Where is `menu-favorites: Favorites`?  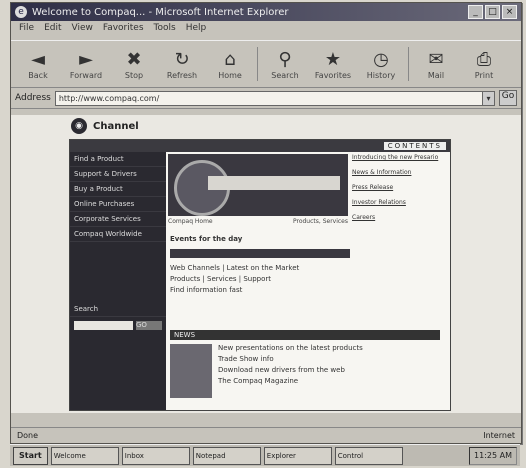
menu-favorites: Favorites is located at coordinates (123, 30).